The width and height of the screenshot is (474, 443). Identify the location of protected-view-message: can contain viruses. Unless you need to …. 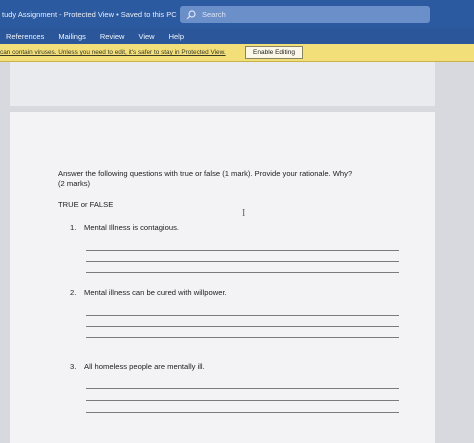
(113, 52).